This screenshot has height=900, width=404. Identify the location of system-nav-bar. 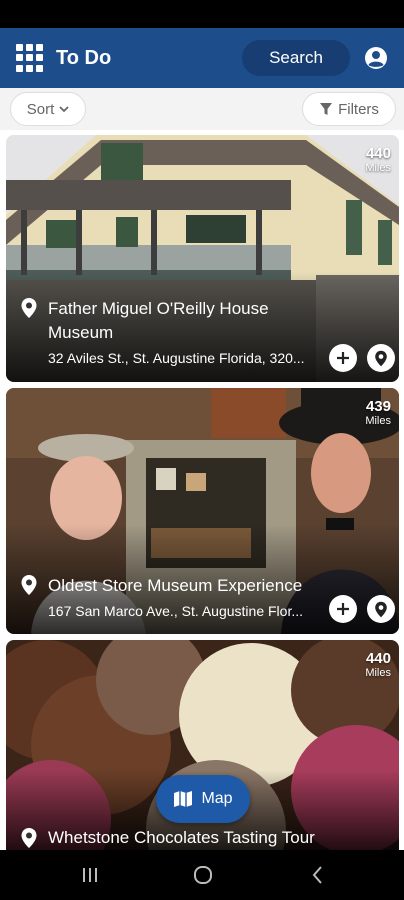
(202, 875).